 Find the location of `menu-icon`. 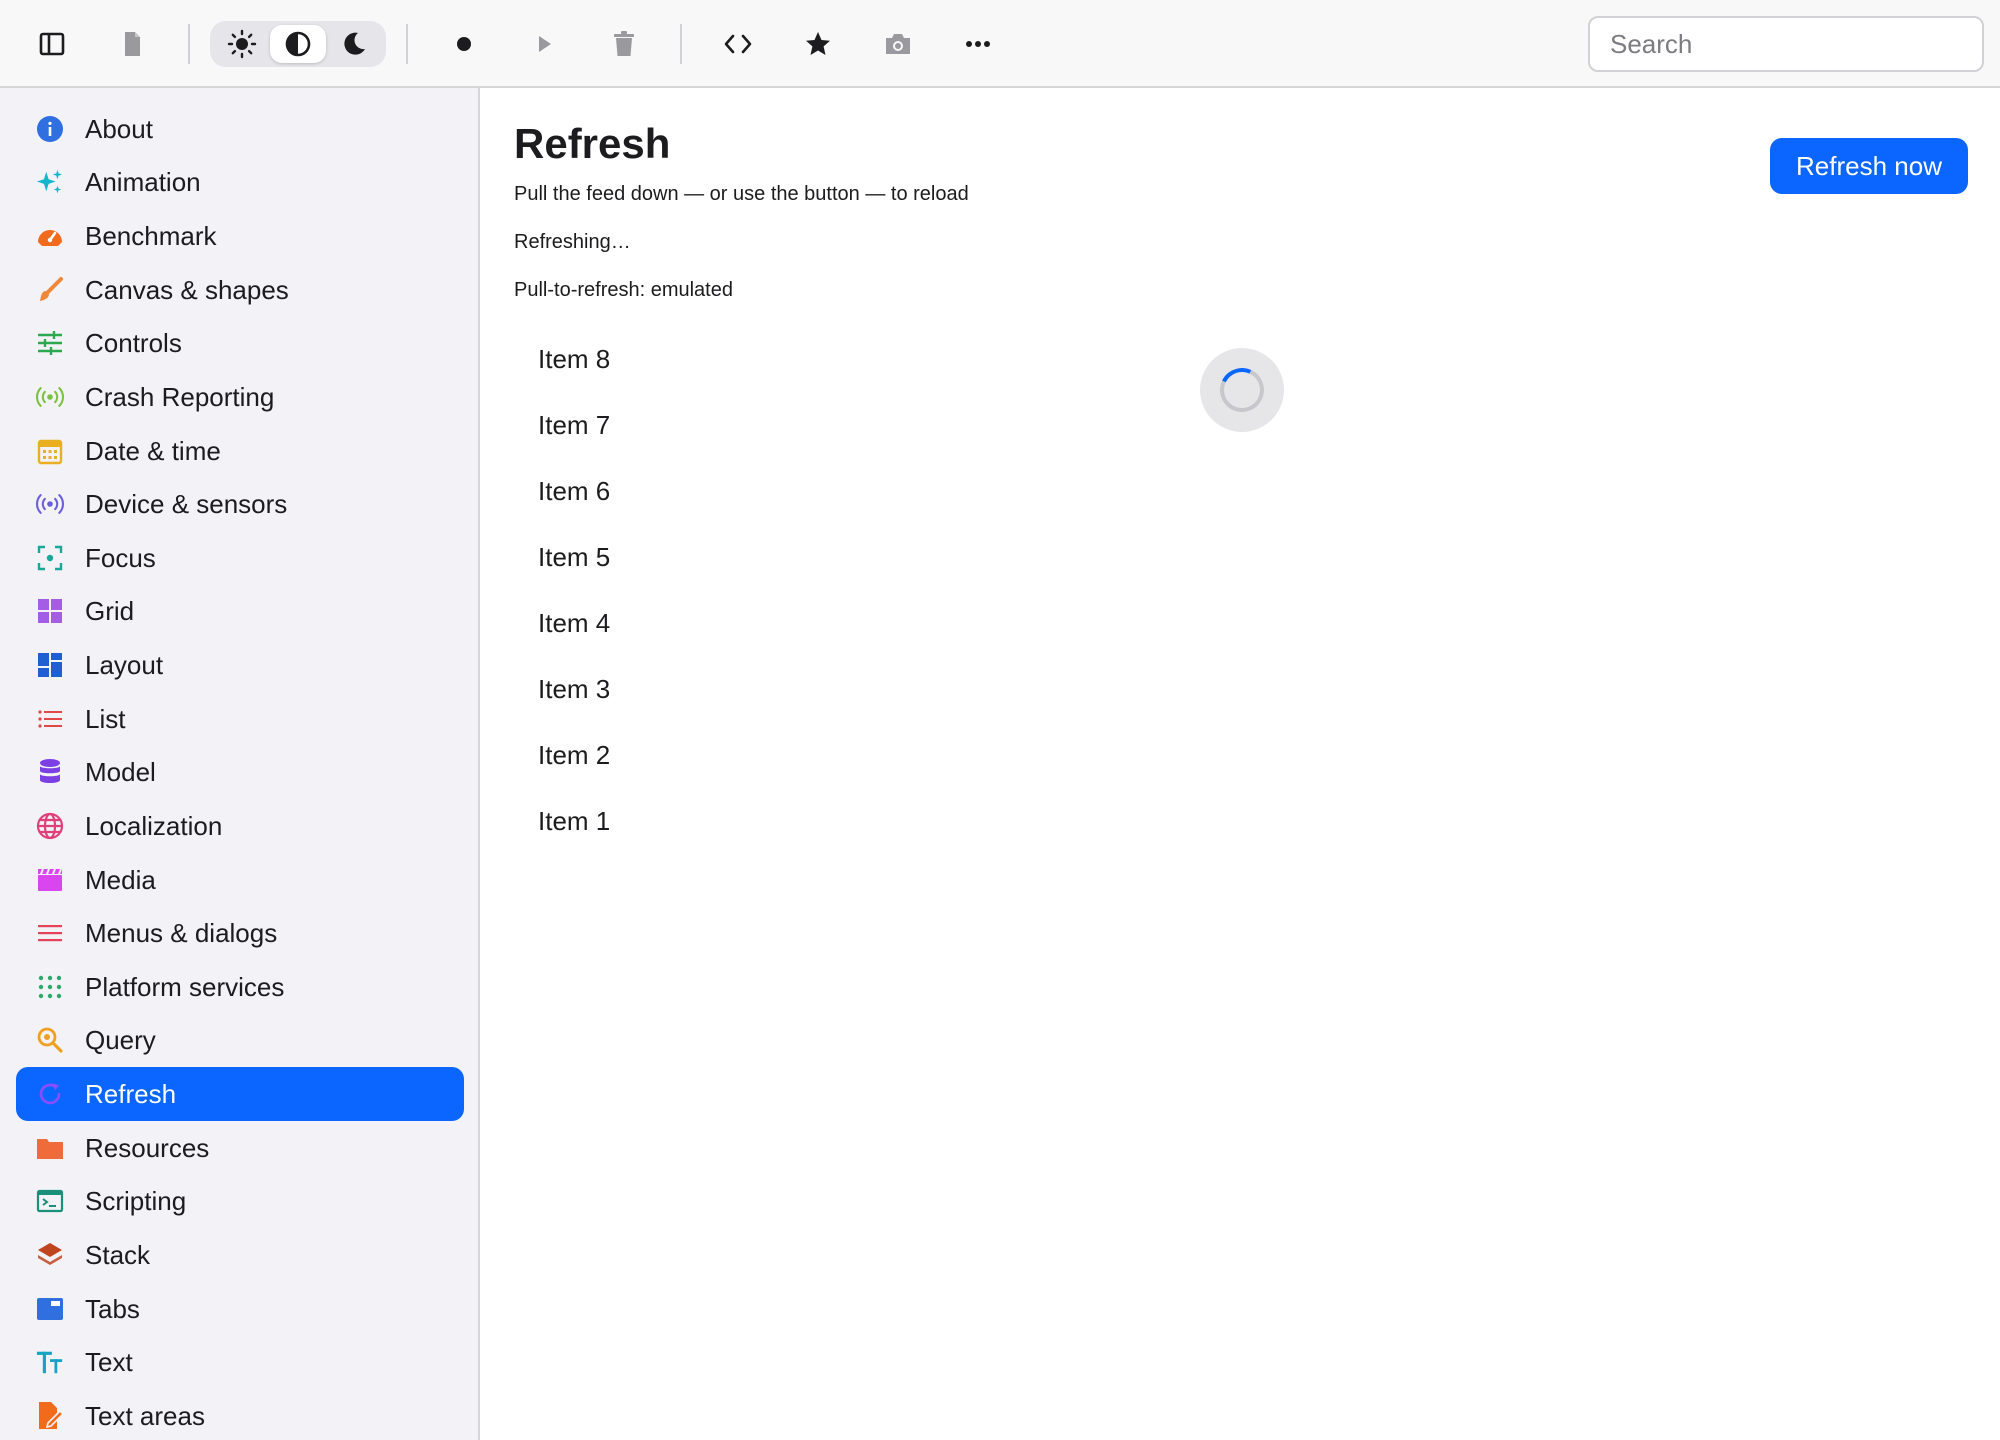

menu-icon is located at coordinates (50, 933).